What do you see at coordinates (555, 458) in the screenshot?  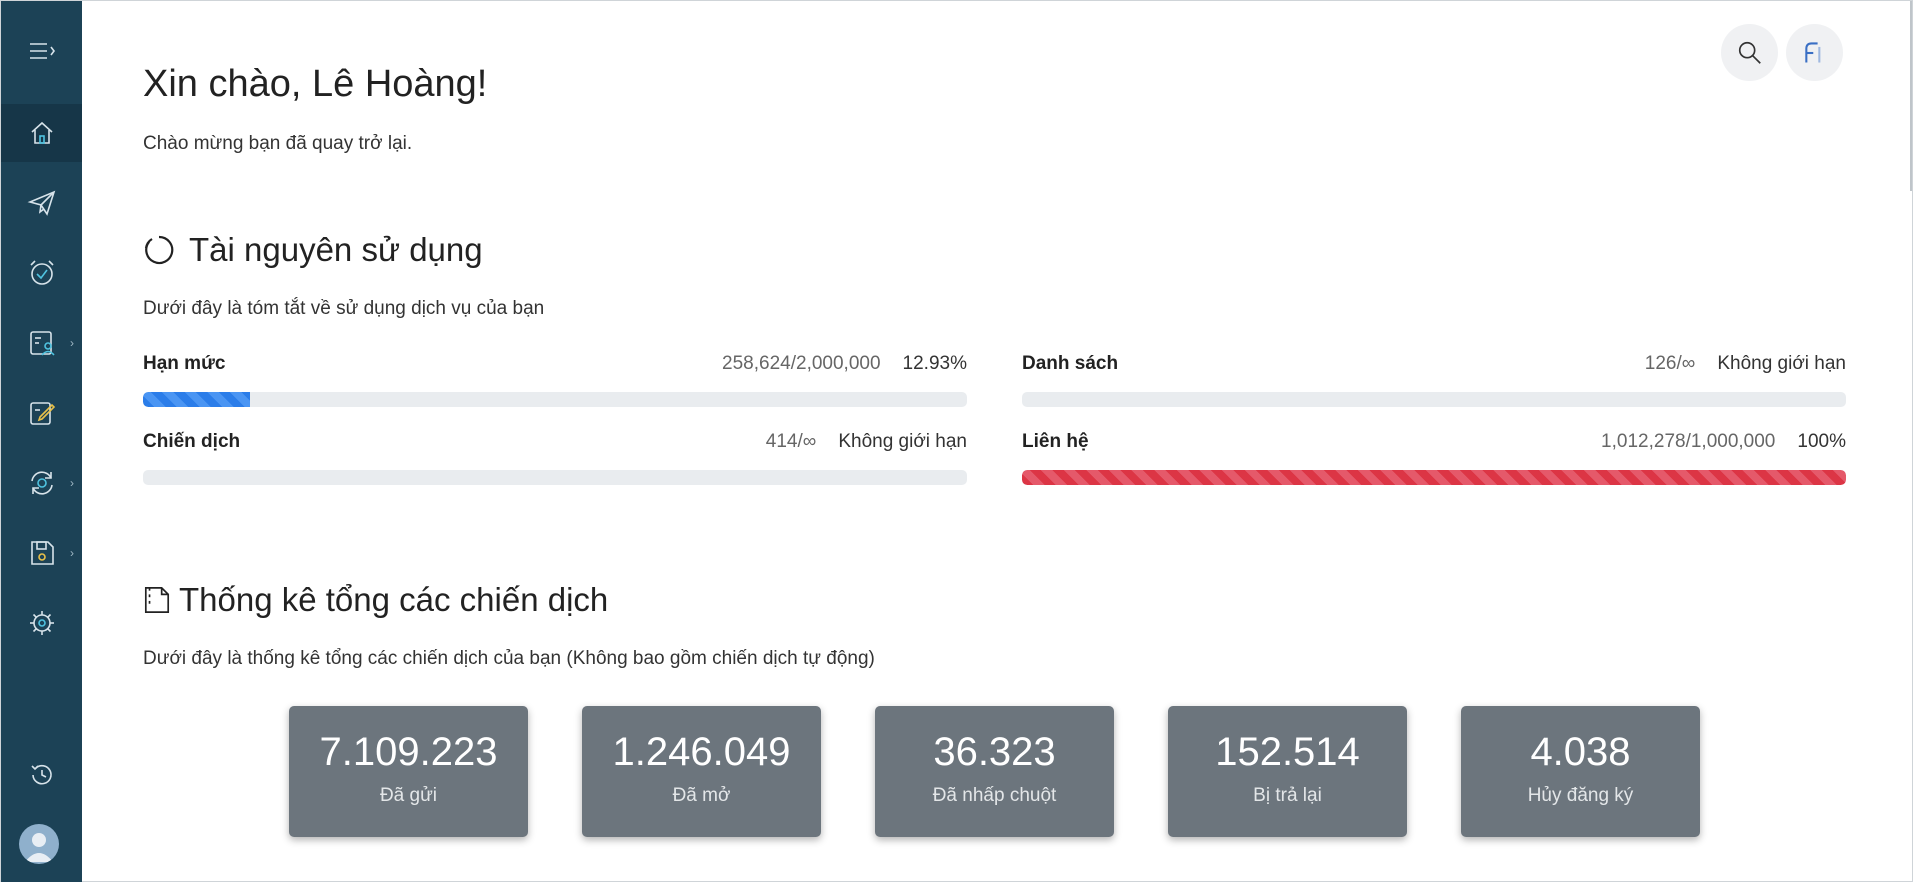 I see `usage-campaigns: Chiến dịch 414/∞ Không giới hạn` at bounding box center [555, 458].